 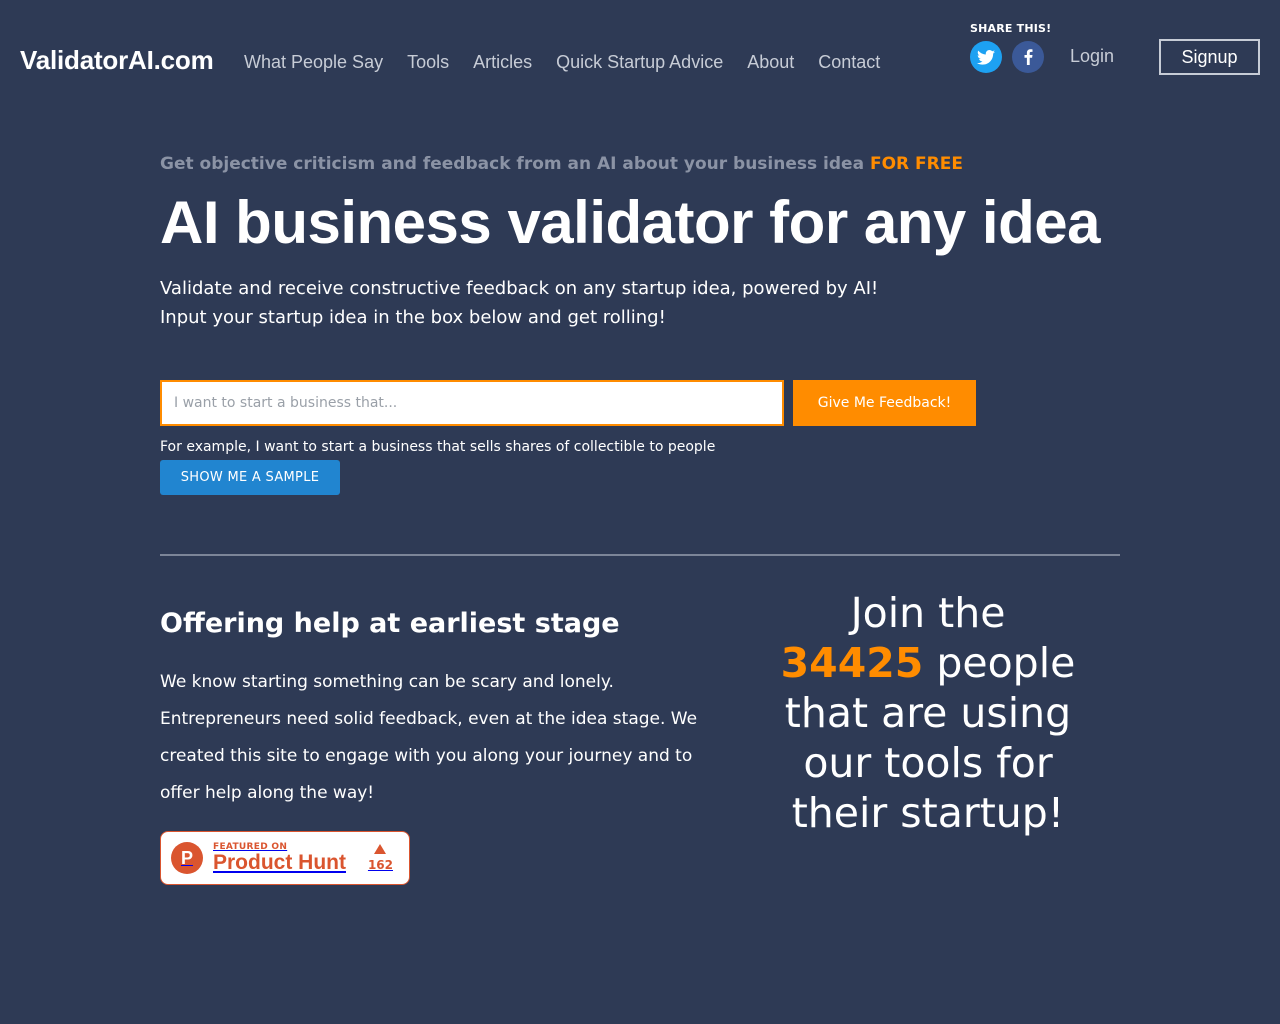 What do you see at coordinates (1011, 28) in the screenshot?
I see `share-label: SHARE THIS!` at bounding box center [1011, 28].